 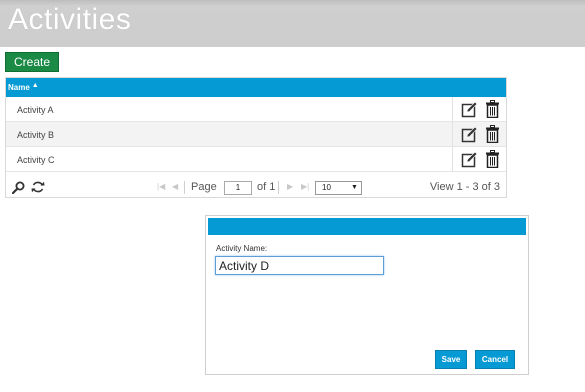 What do you see at coordinates (367, 226) in the screenshot?
I see `dialog-titlebar` at bounding box center [367, 226].